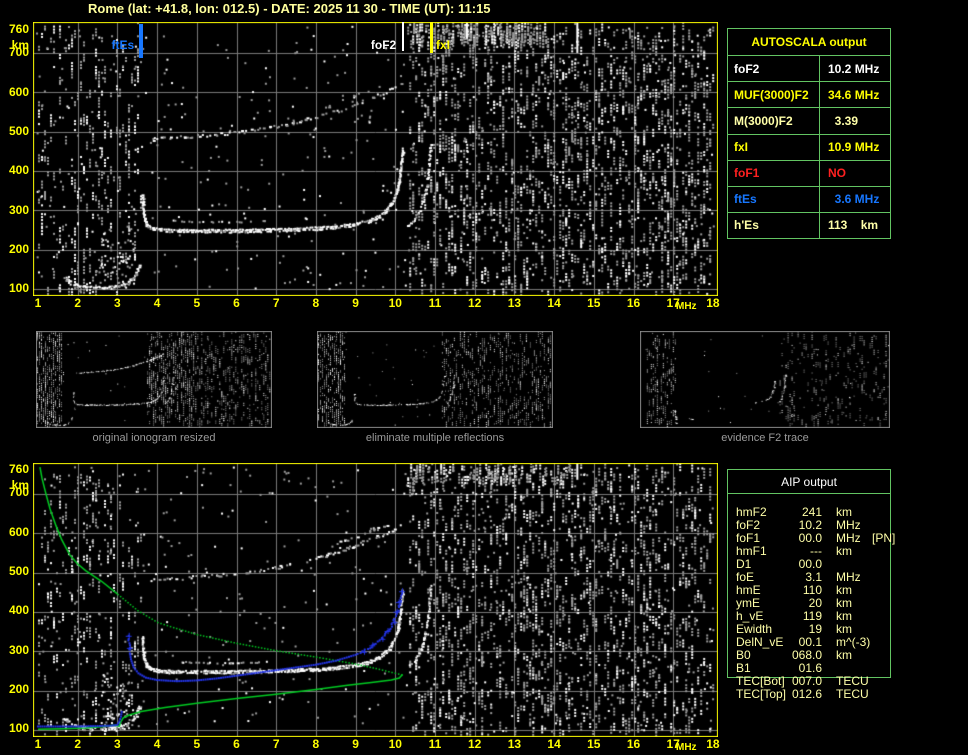  What do you see at coordinates (154, 379) in the screenshot?
I see `thumbnail-original-ionogram` at bounding box center [154, 379].